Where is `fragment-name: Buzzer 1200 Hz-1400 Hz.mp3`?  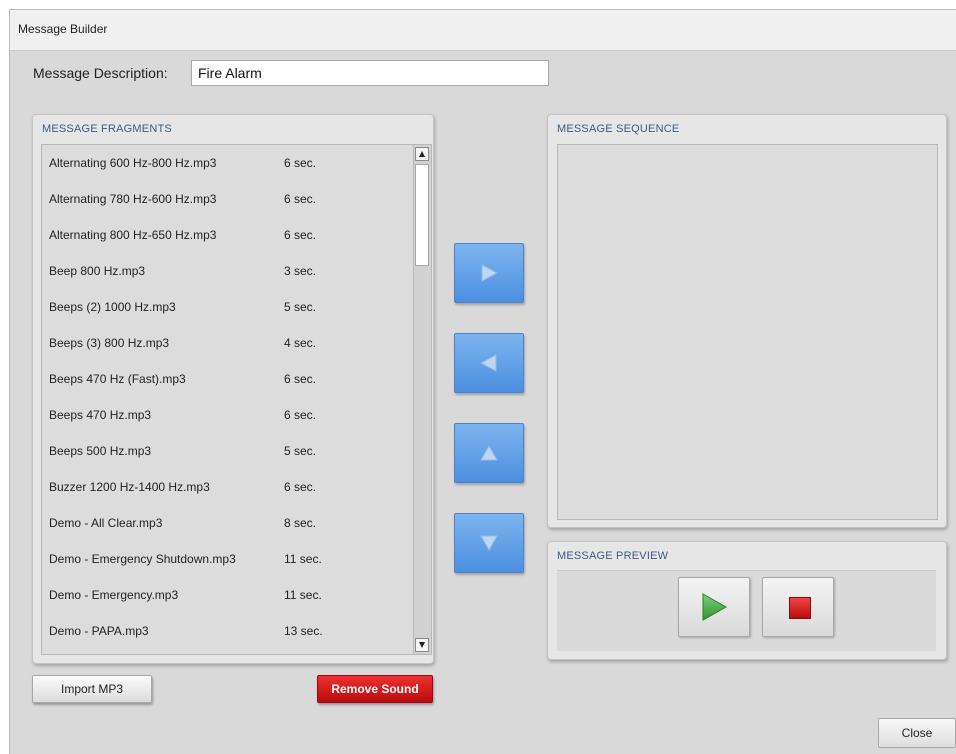 fragment-name: Buzzer 1200 Hz-1400 Hz.mp3 is located at coordinates (129, 487).